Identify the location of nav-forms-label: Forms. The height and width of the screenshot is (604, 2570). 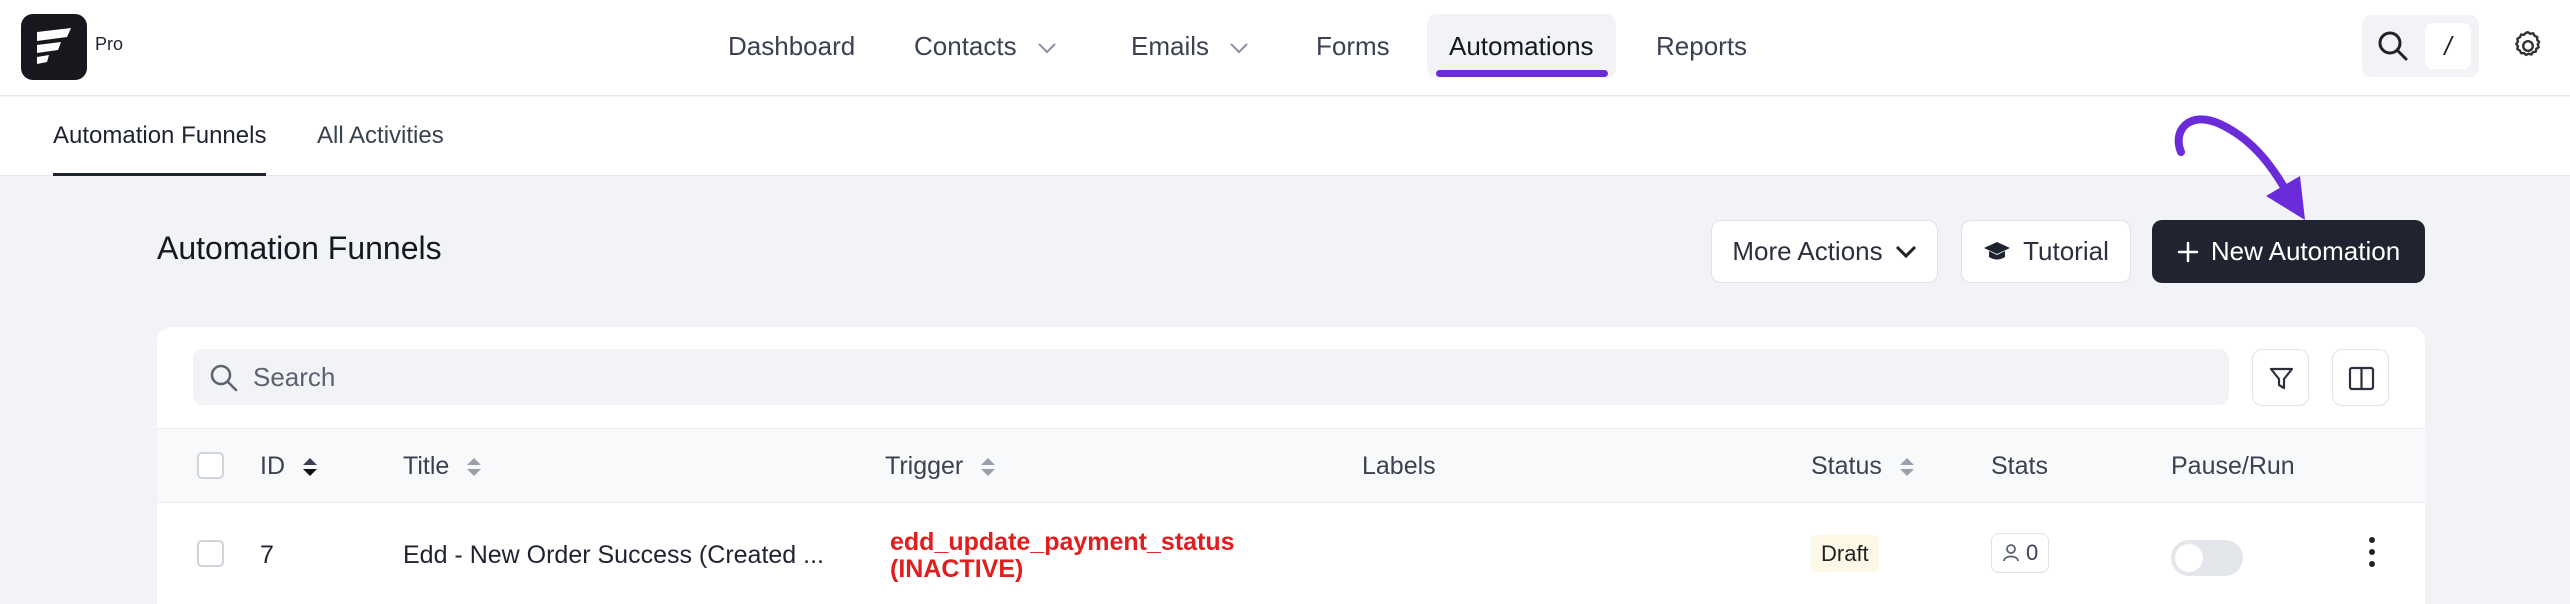
(1353, 46).